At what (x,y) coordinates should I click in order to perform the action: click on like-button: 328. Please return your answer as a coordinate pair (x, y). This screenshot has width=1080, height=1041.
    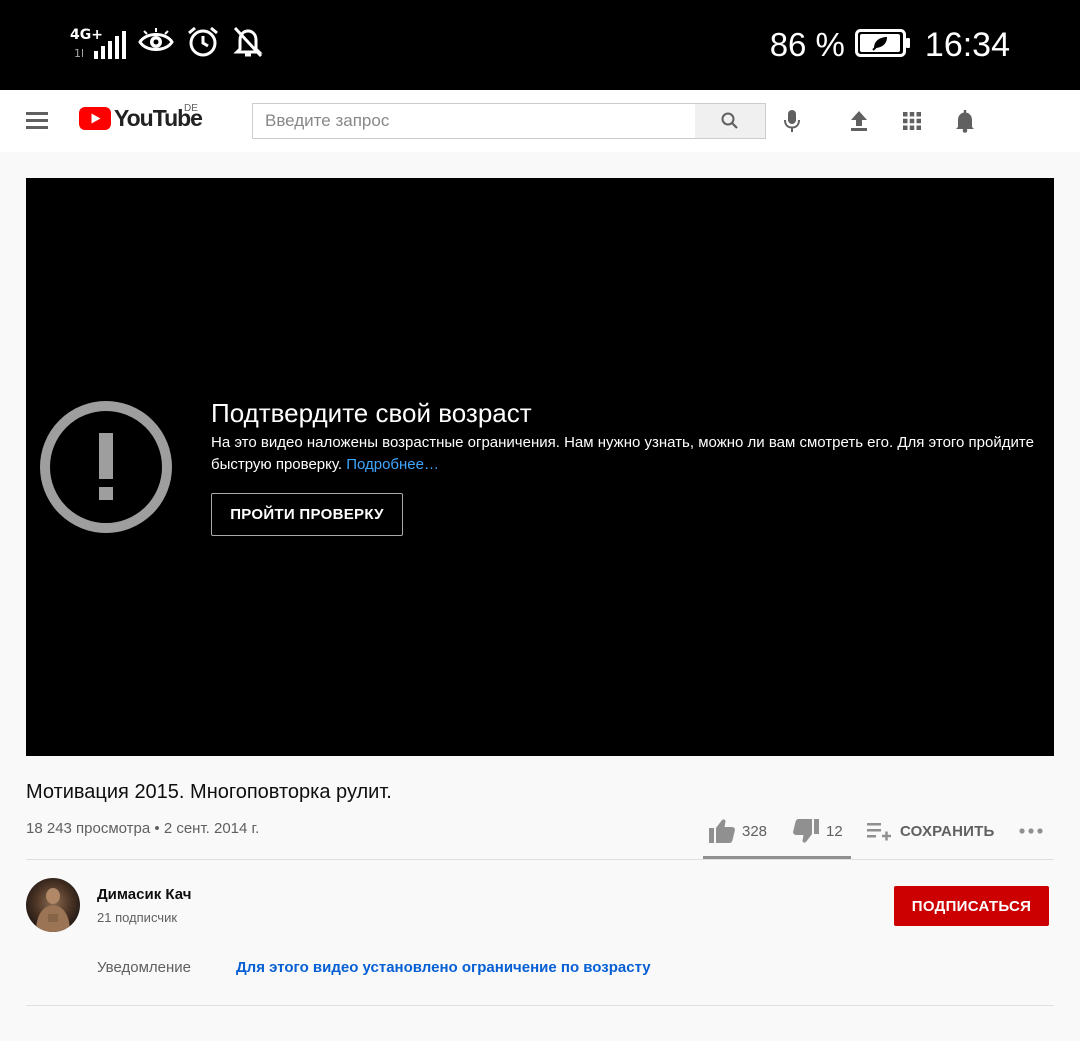
    Looking at the image, I should click on (737, 831).